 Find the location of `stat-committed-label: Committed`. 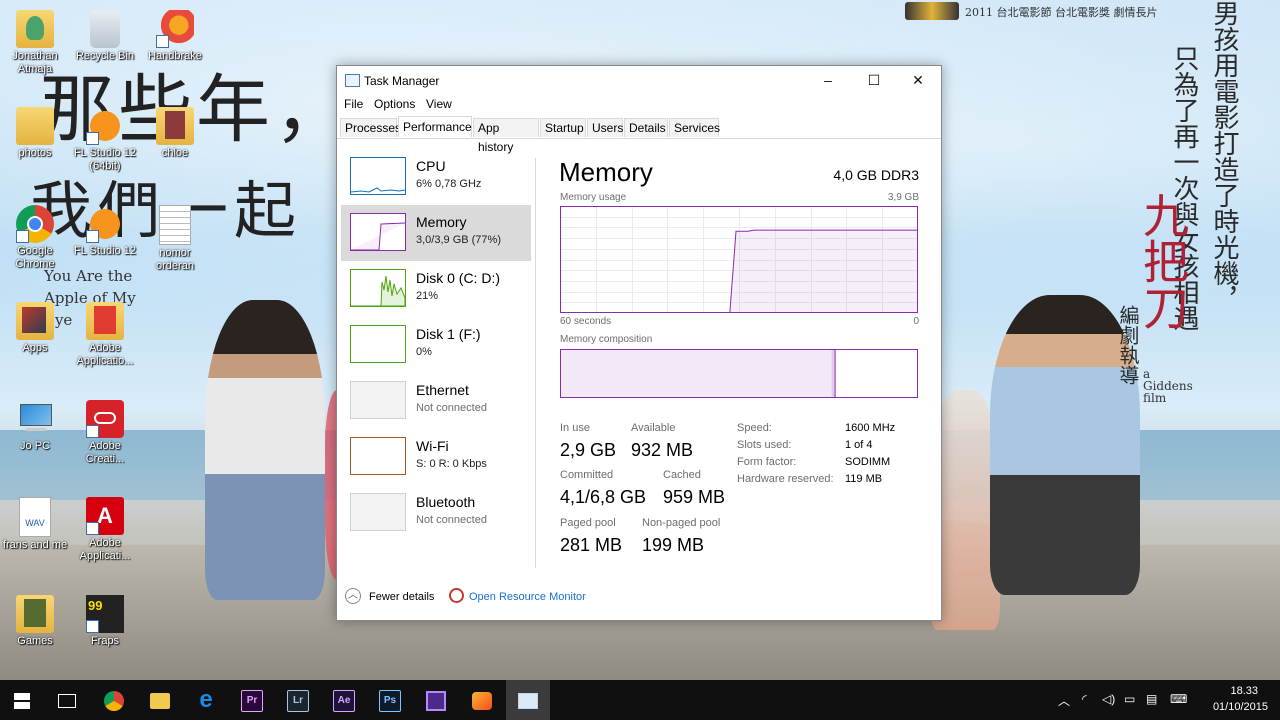

stat-committed-label: Committed is located at coordinates (587, 475).